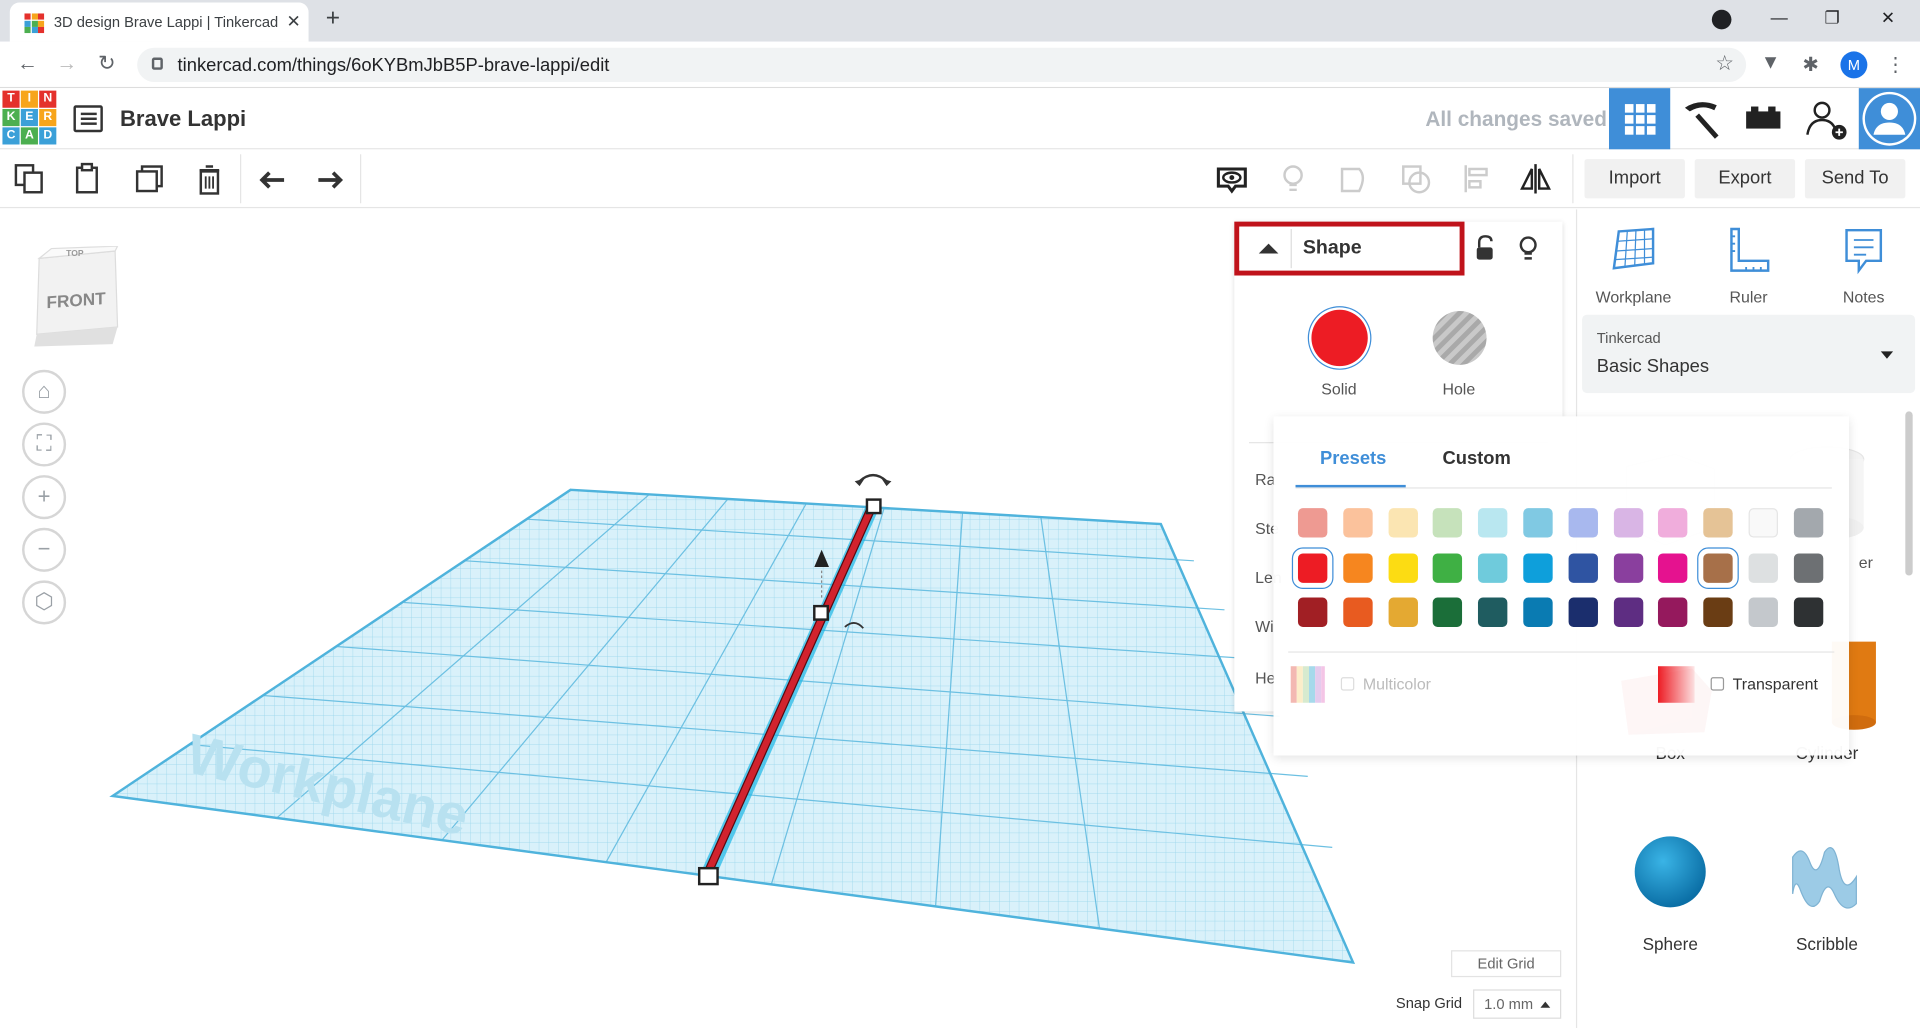 The height and width of the screenshot is (1028, 1920). What do you see at coordinates (1724, 63) in the screenshot?
I see `bookmark-star-icon: ☆` at bounding box center [1724, 63].